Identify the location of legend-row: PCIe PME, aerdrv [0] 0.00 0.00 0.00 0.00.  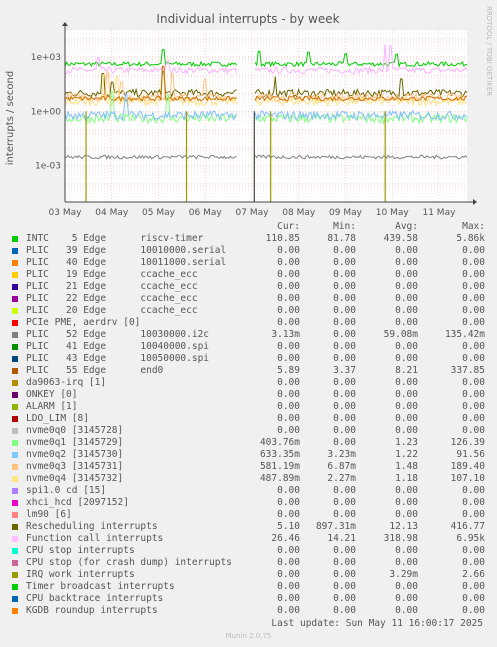
(251, 323).